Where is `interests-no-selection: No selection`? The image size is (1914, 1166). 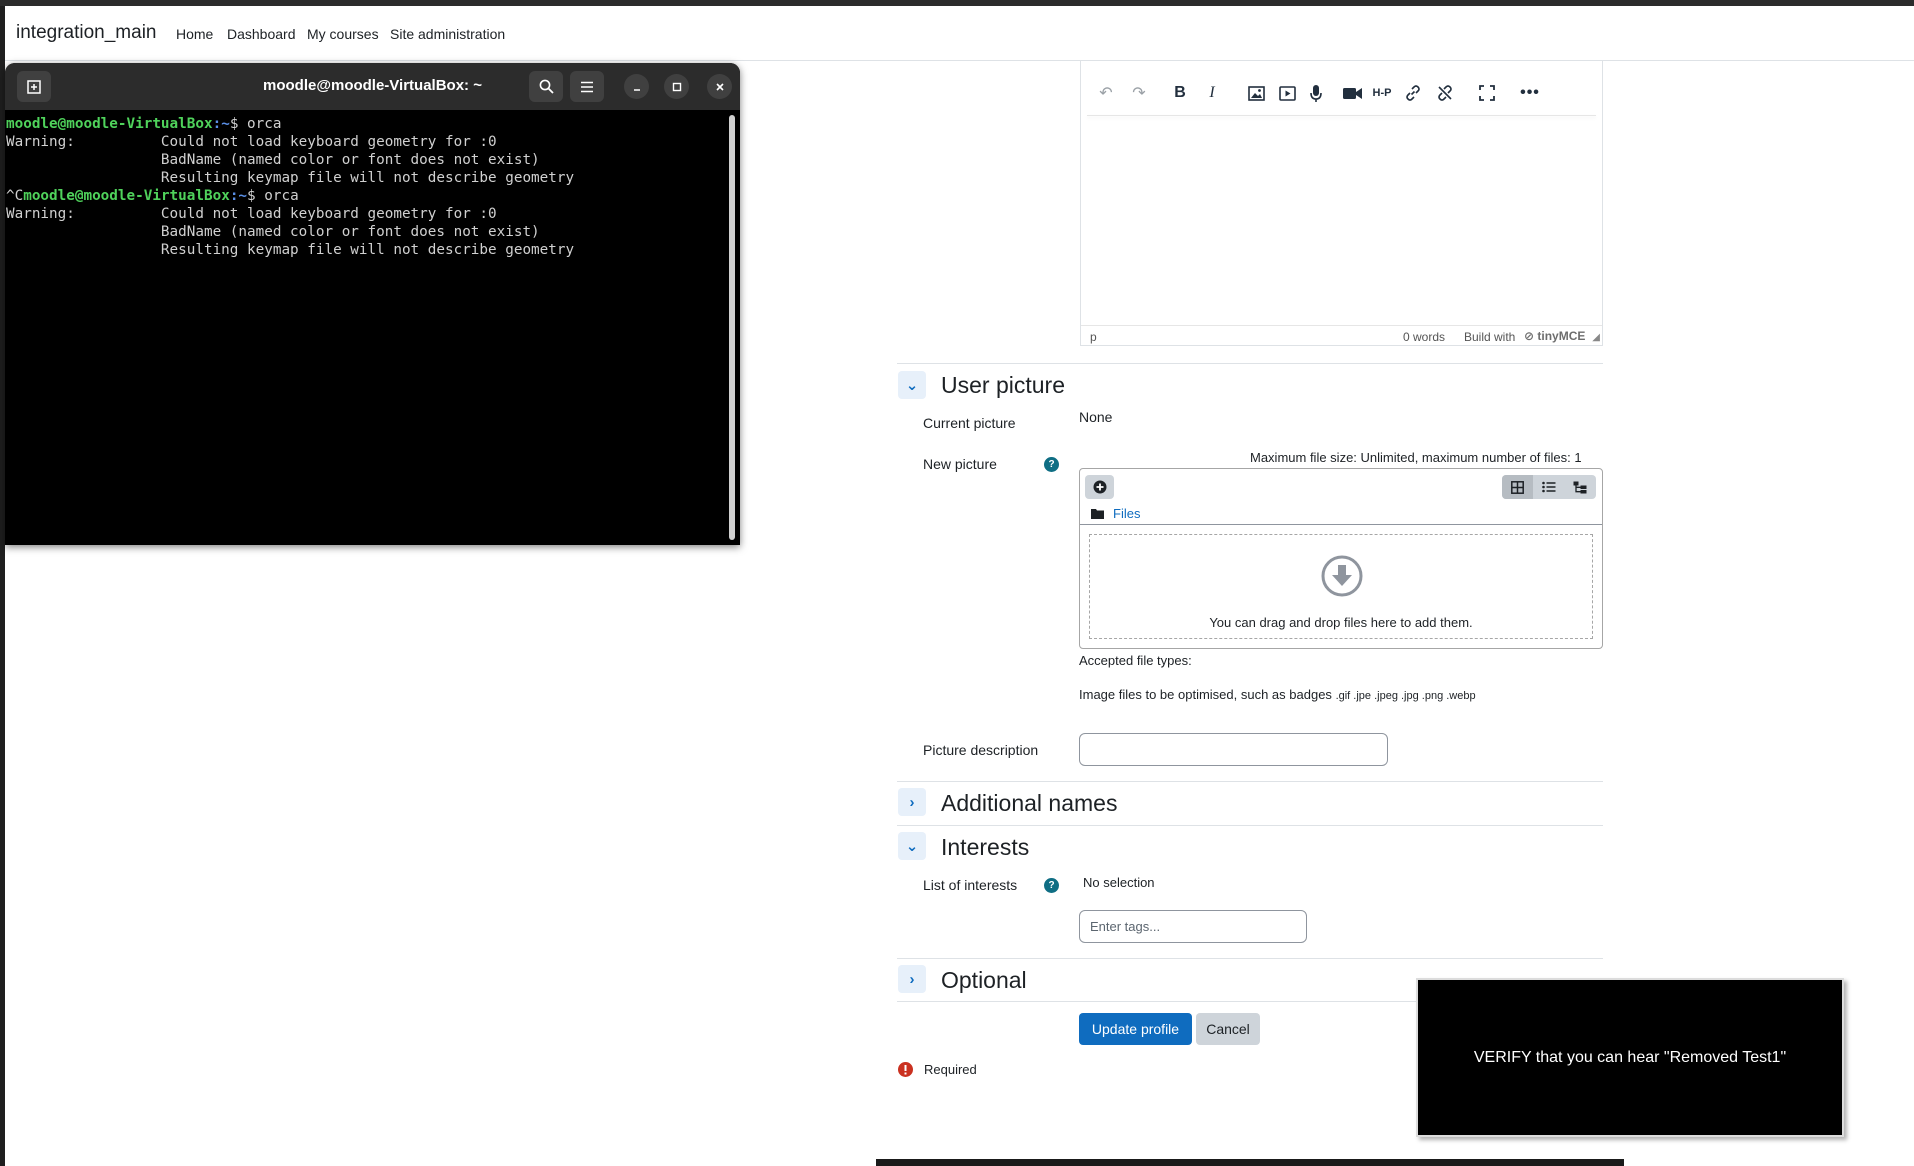 interests-no-selection: No selection is located at coordinates (1119, 882).